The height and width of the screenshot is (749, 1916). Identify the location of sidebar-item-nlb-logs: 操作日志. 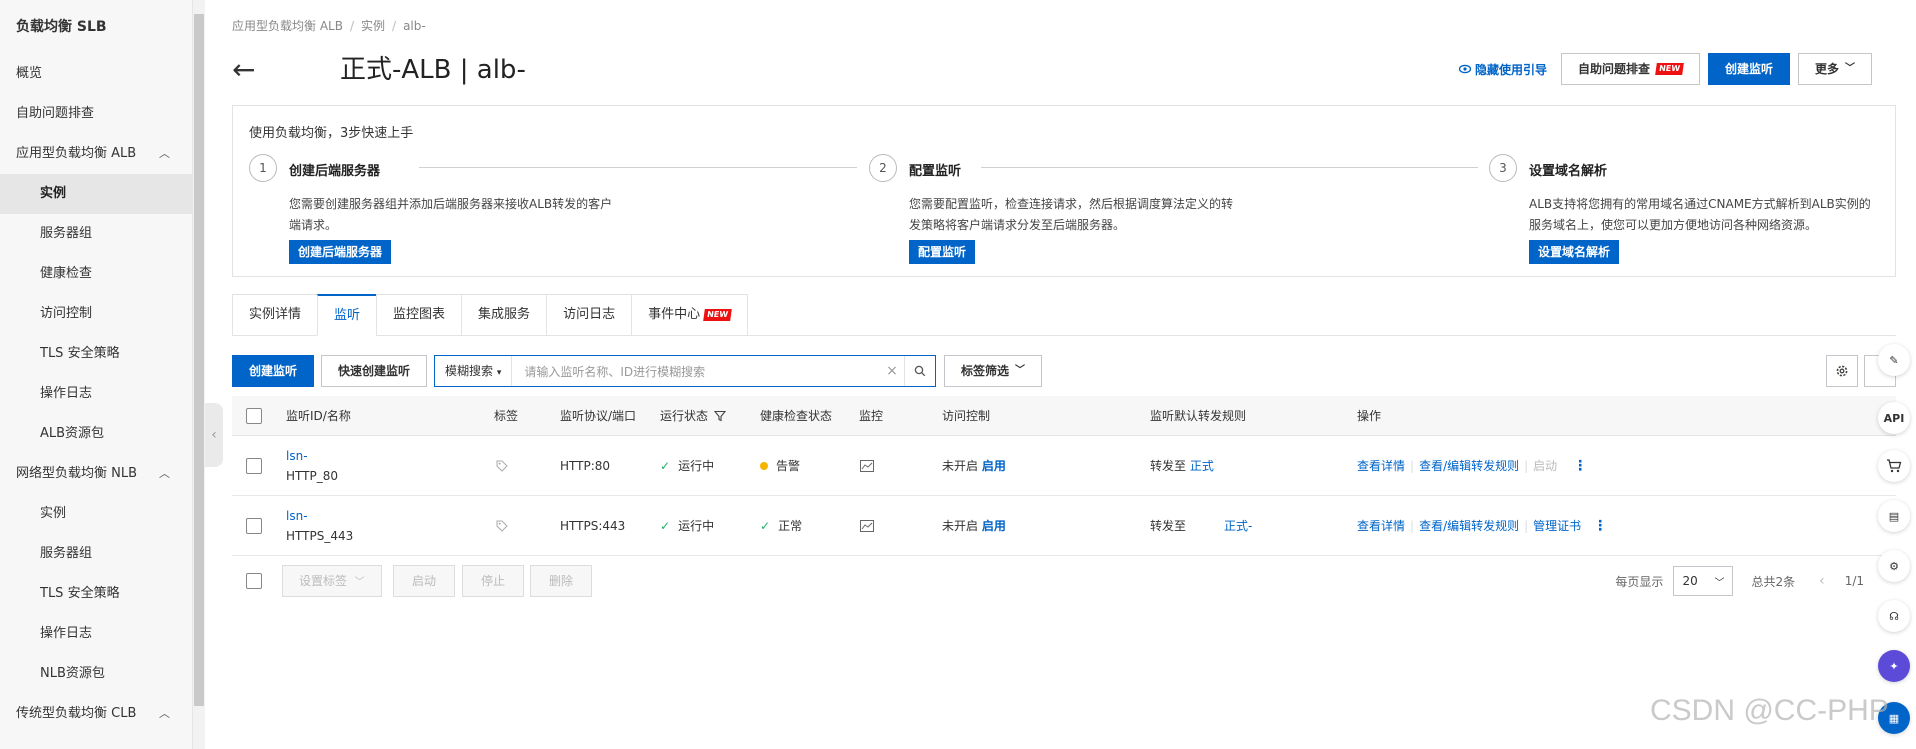
(96, 634).